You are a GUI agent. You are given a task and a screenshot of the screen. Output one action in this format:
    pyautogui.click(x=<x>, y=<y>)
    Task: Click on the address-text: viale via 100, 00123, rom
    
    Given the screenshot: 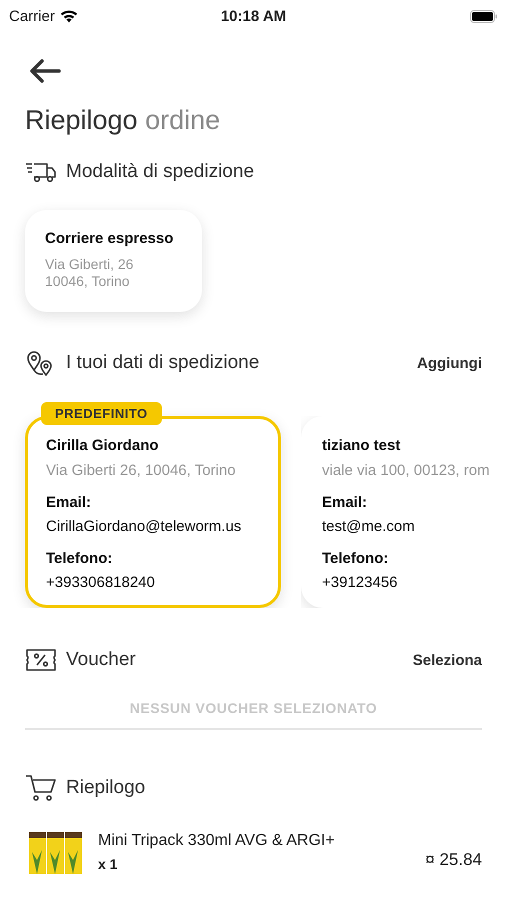 What is the action you would take?
    pyautogui.click(x=406, y=470)
    